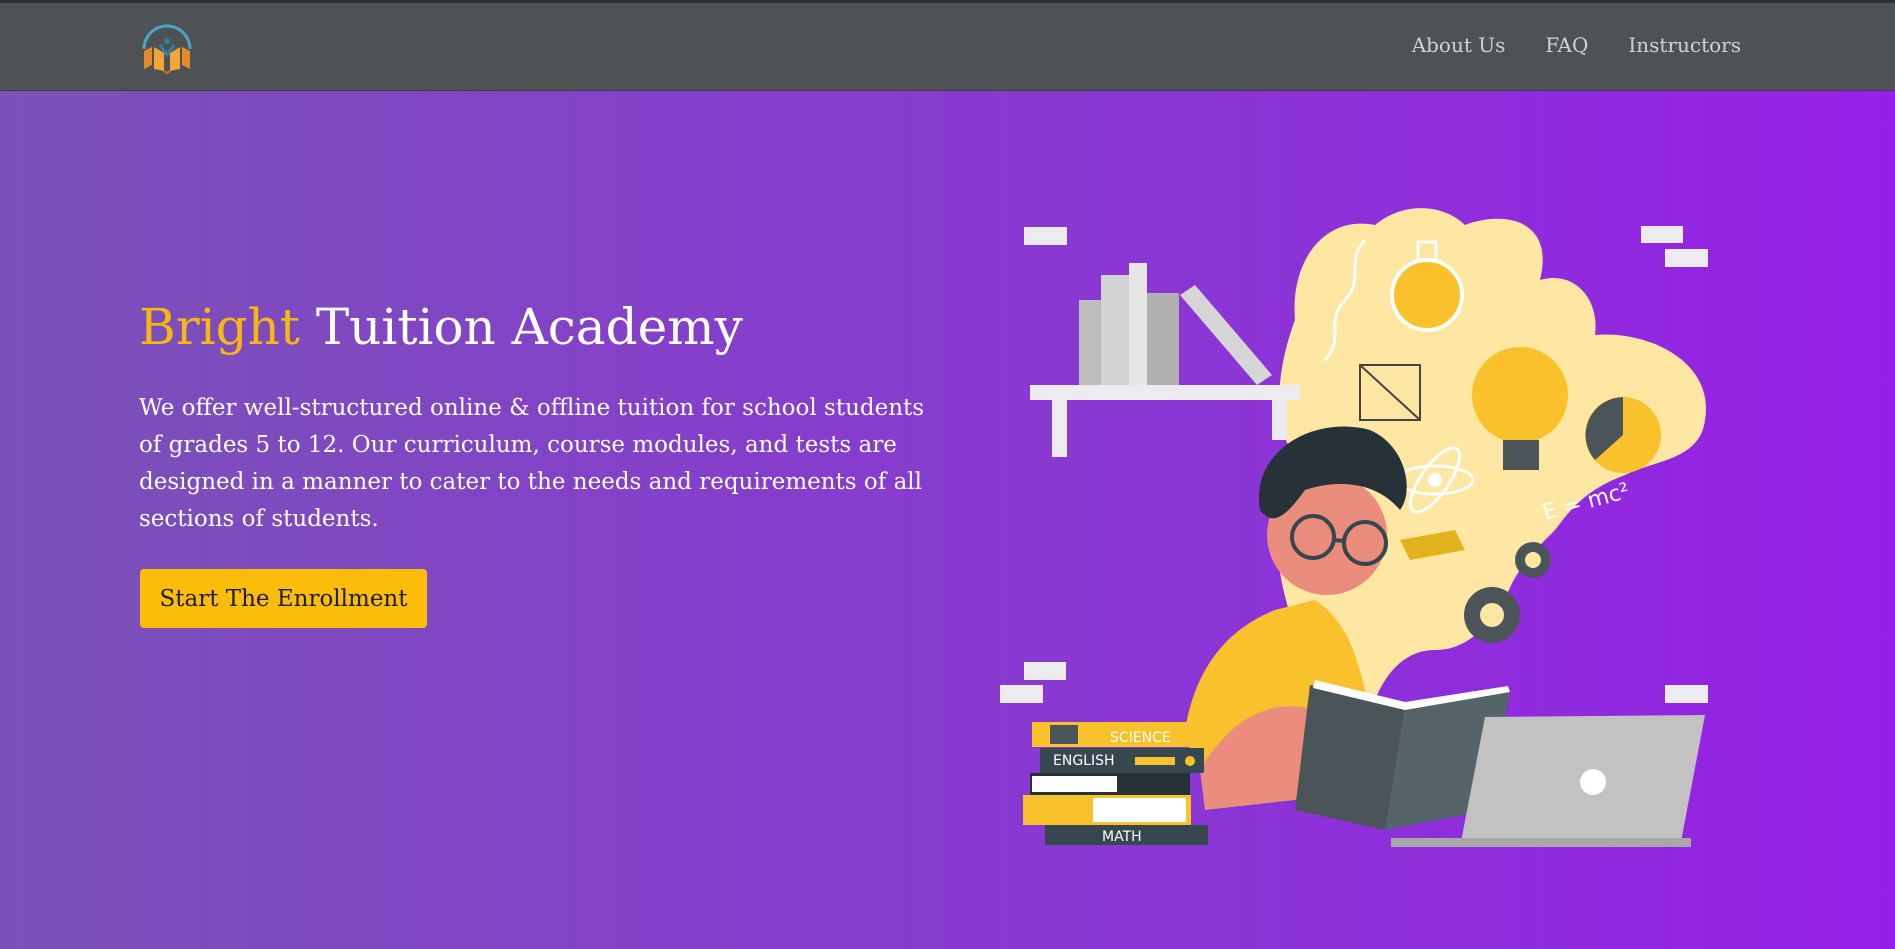 This screenshot has height=949, width=1895. I want to click on nav-instructors-link: Instructors, so click(1684, 45).